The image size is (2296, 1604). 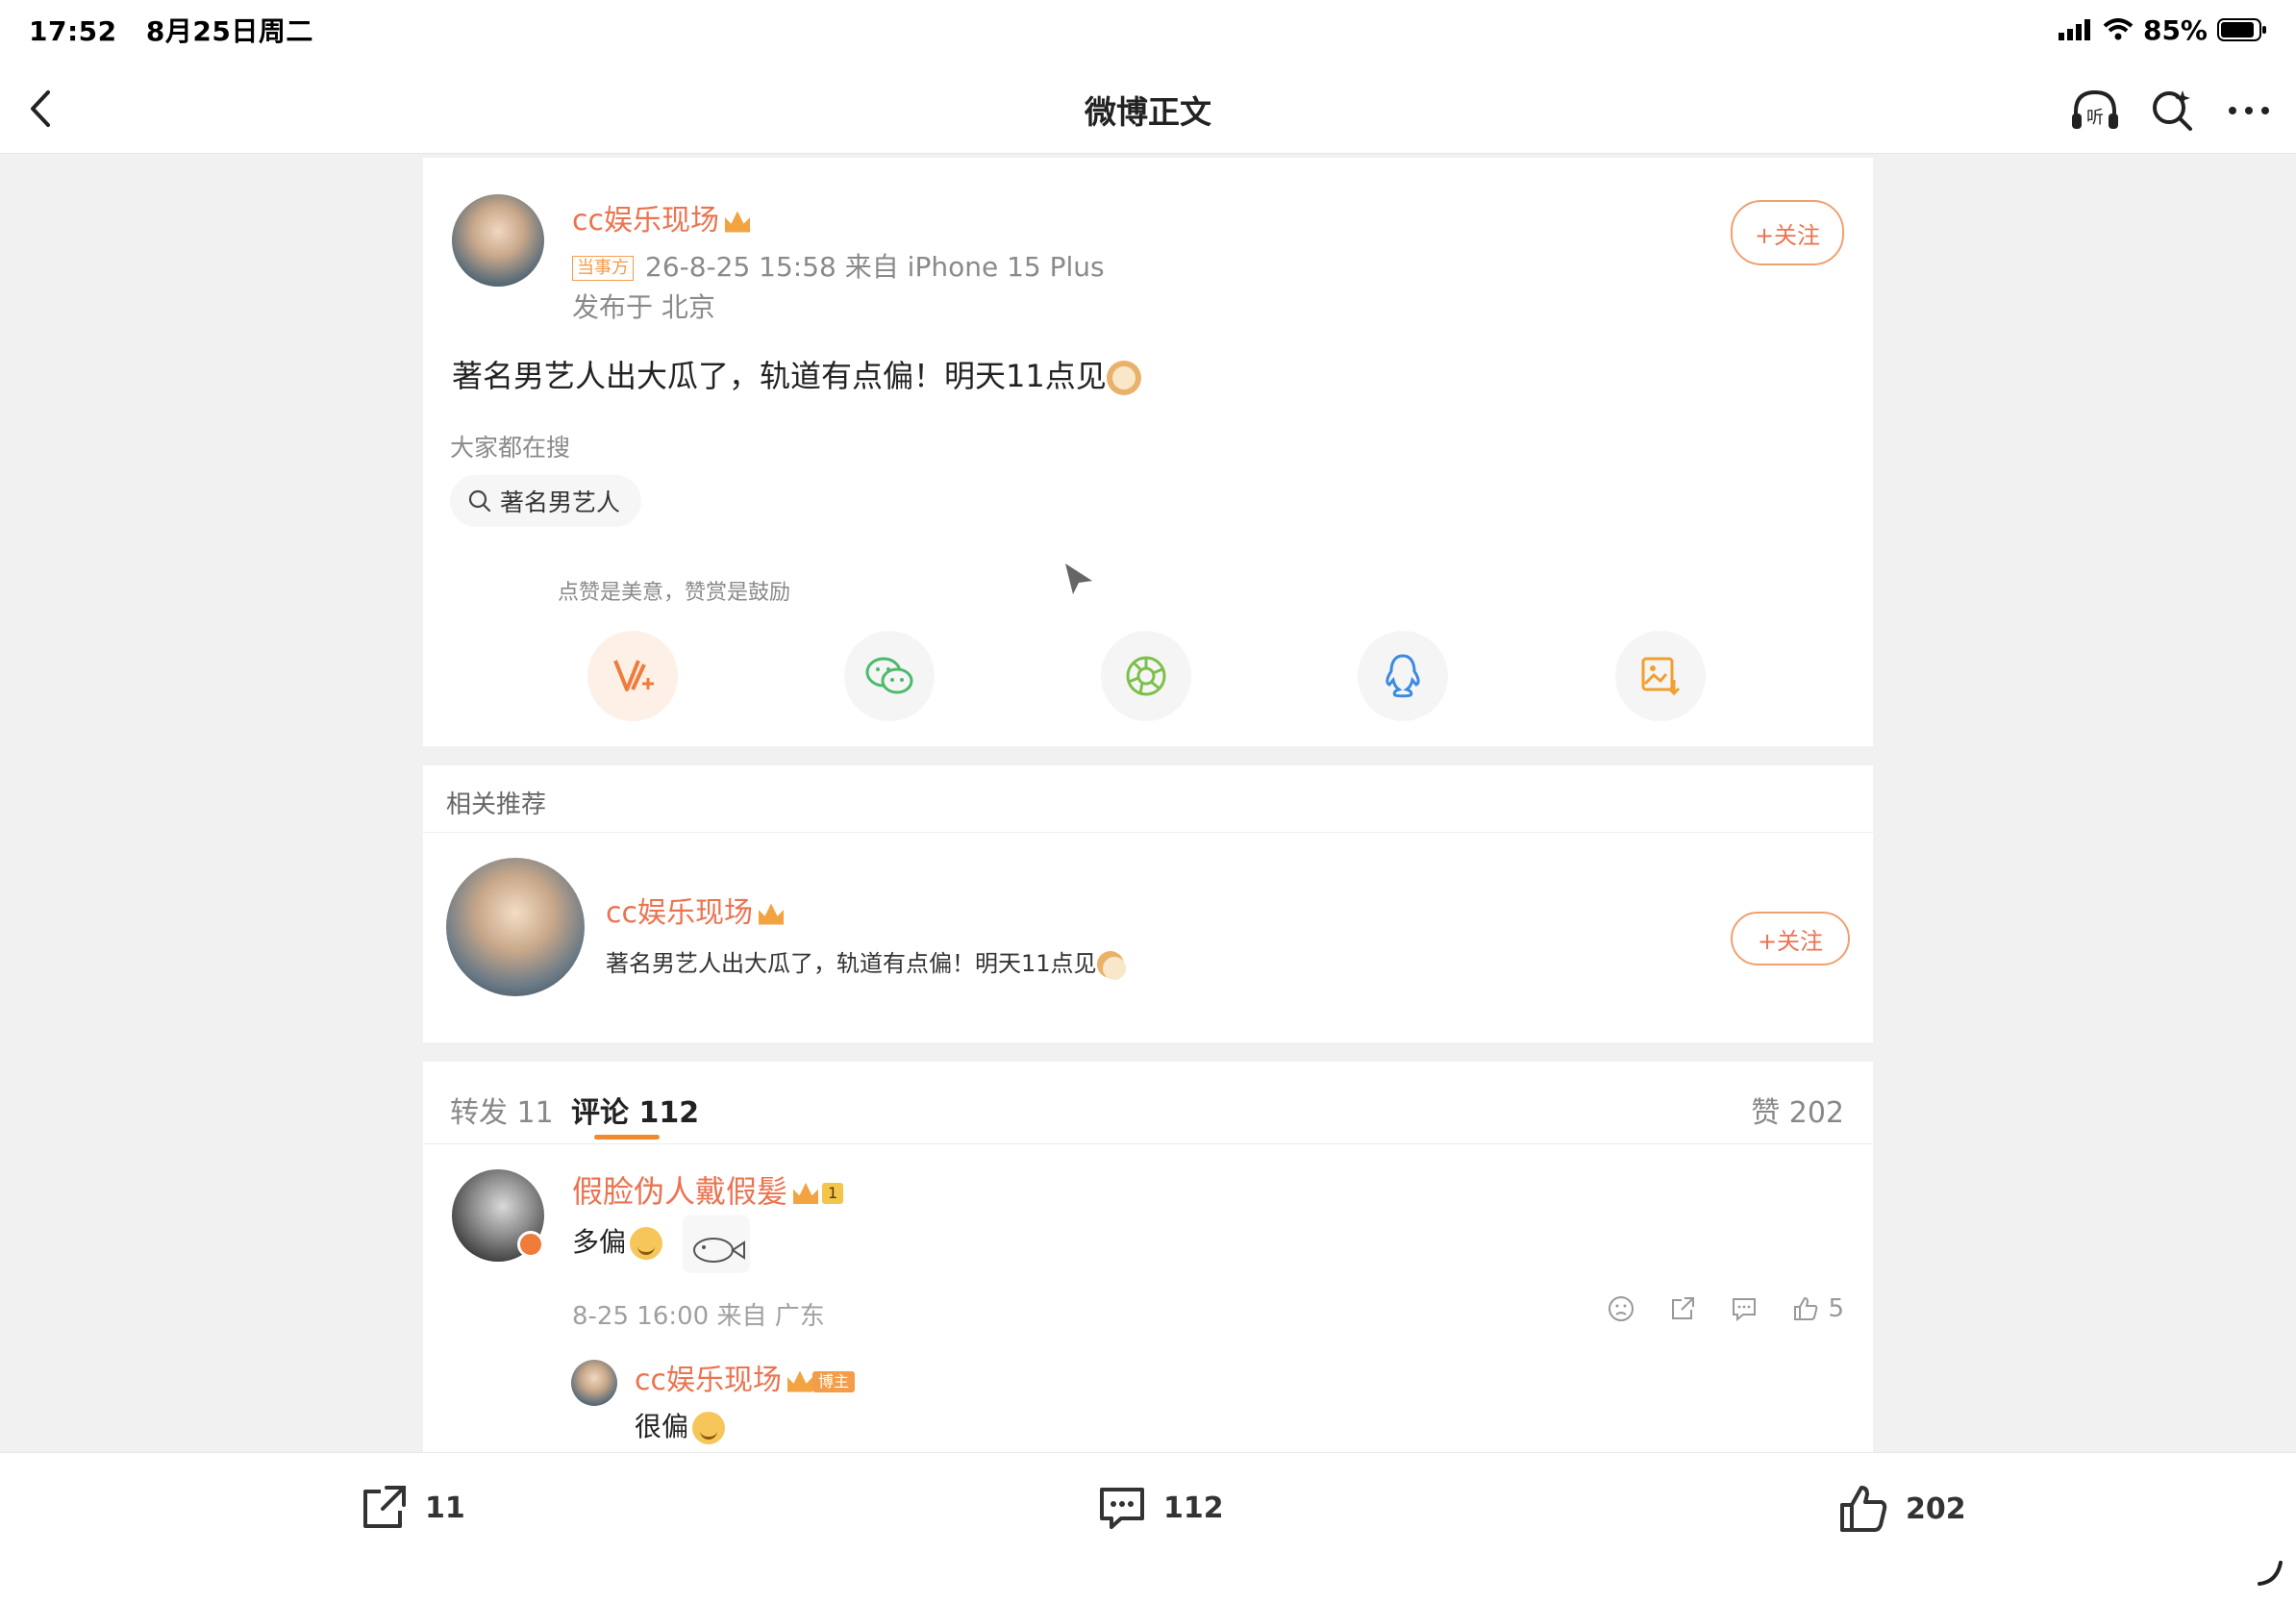 What do you see at coordinates (635, 1110) in the screenshot?
I see `tab-comment: 评论 112` at bounding box center [635, 1110].